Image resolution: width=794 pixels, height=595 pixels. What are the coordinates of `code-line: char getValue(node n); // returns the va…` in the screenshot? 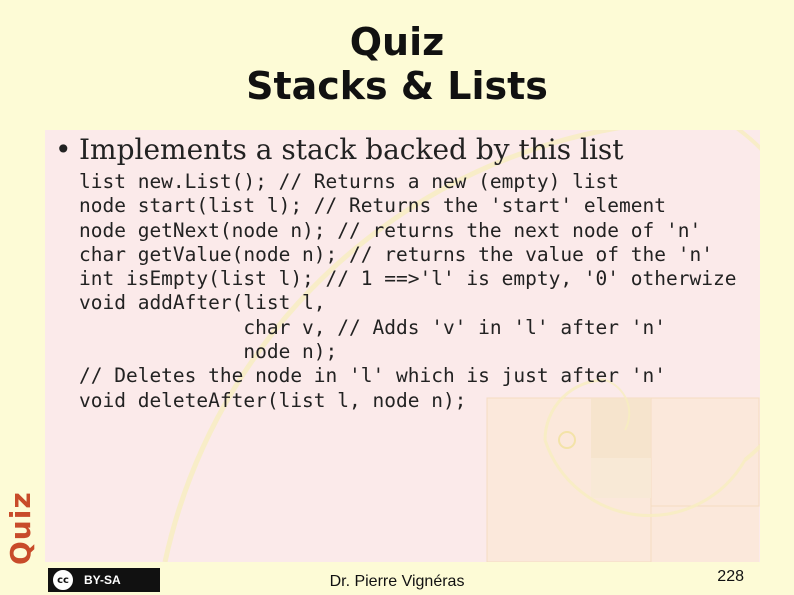 It's located at (396, 254).